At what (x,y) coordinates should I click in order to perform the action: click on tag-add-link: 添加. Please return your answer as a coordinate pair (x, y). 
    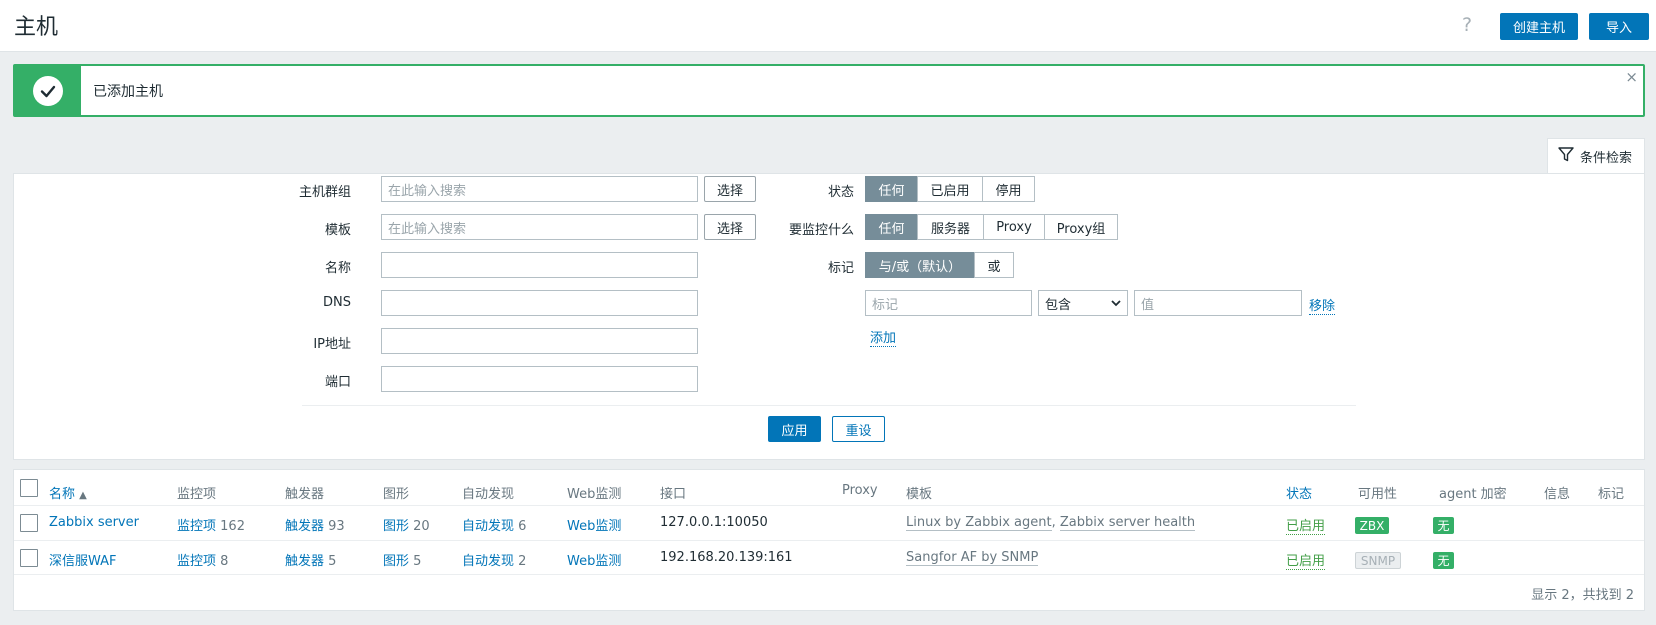
    Looking at the image, I should click on (883, 337).